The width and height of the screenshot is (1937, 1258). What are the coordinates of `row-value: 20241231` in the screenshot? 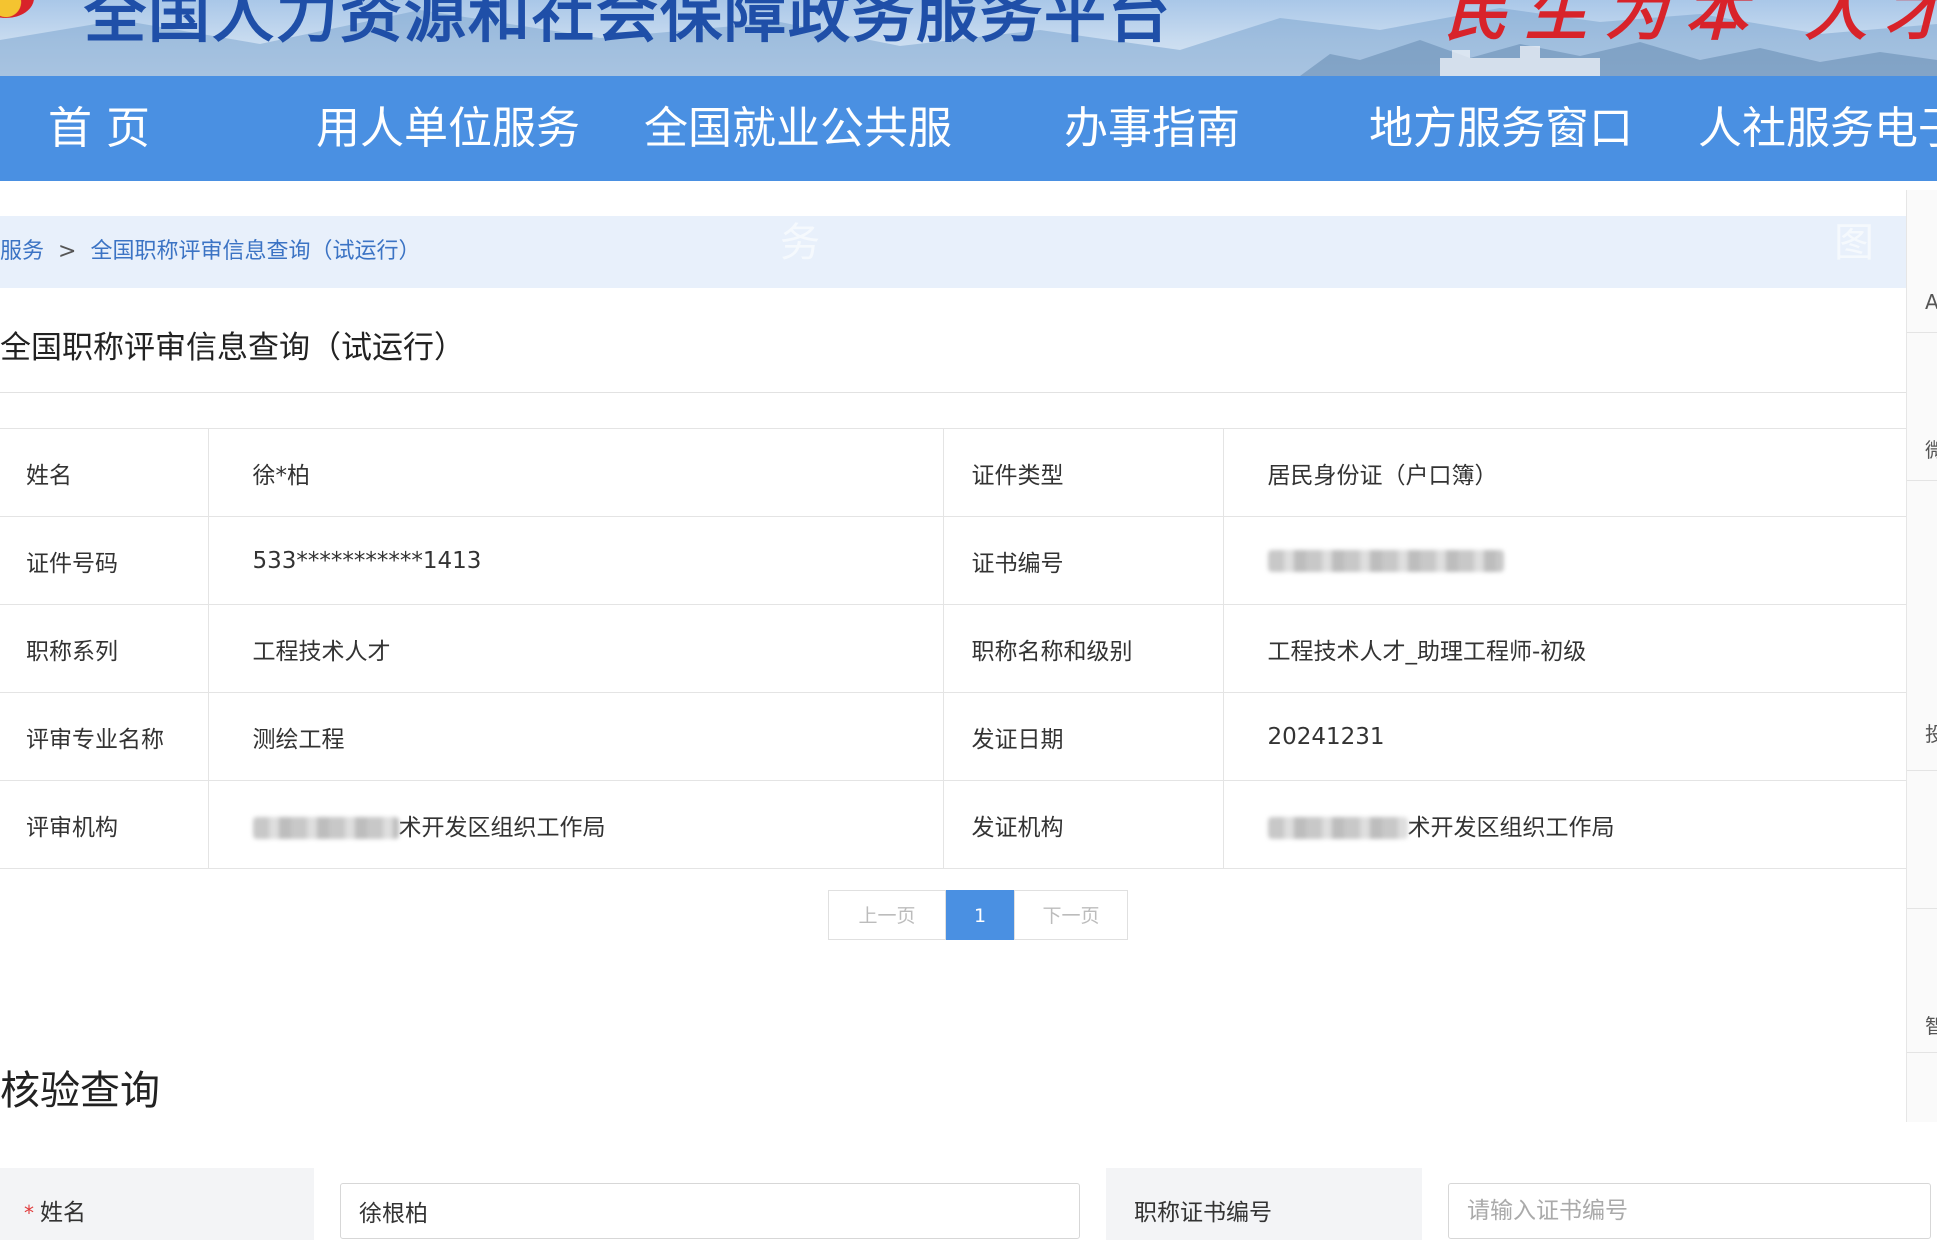 It's located at (1564, 736).